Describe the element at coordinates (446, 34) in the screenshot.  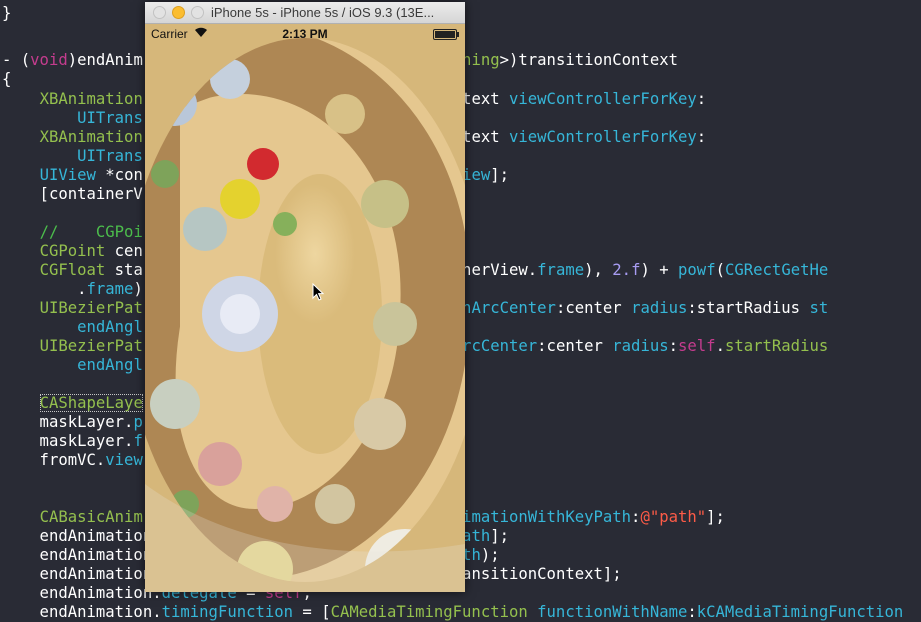
I see `battery-icon` at that location.